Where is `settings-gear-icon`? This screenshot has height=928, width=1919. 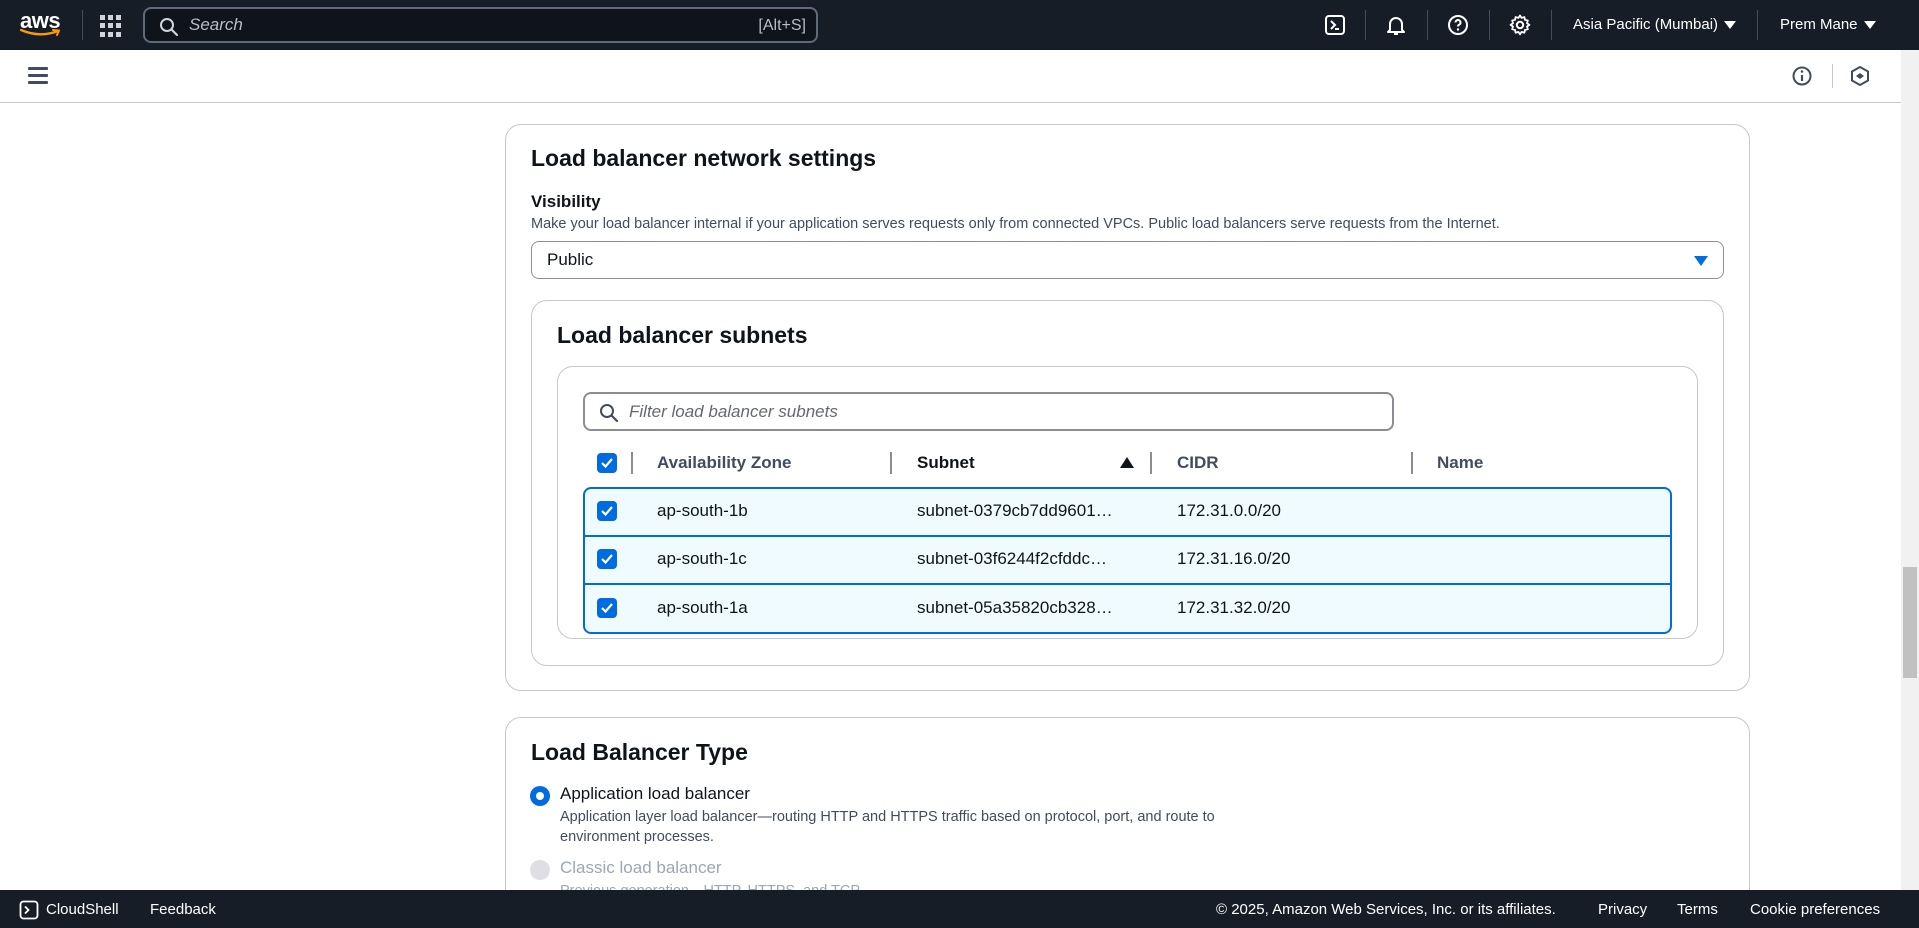
settings-gear-icon is located at coordinates (1520, 25).